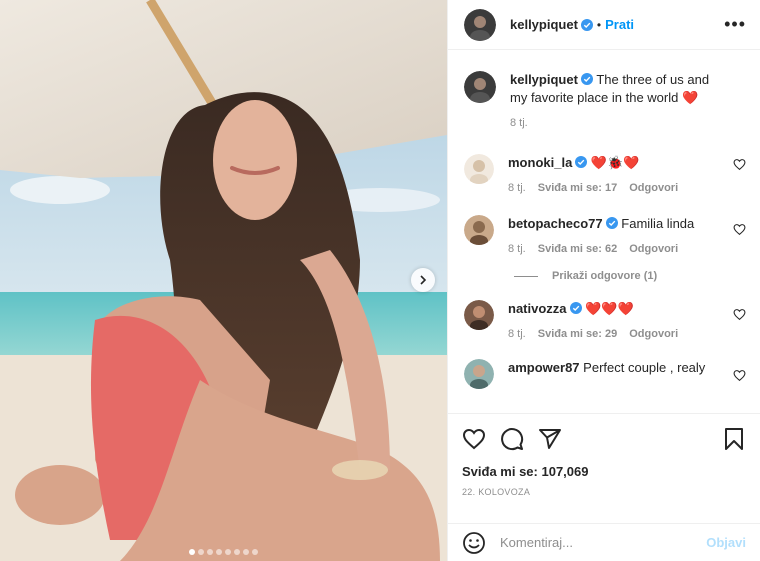  I want to click on replies-divider, so click(526, 276).